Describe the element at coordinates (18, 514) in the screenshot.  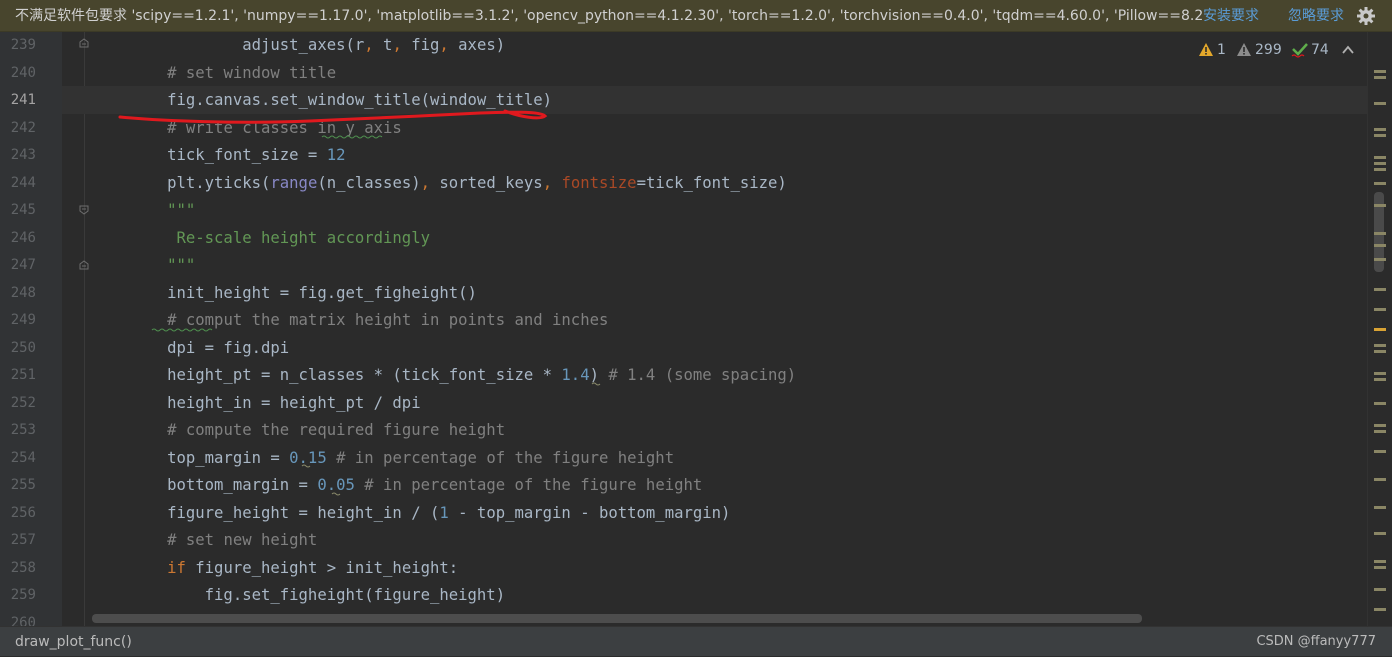
I see `line-number: 256` at that location.